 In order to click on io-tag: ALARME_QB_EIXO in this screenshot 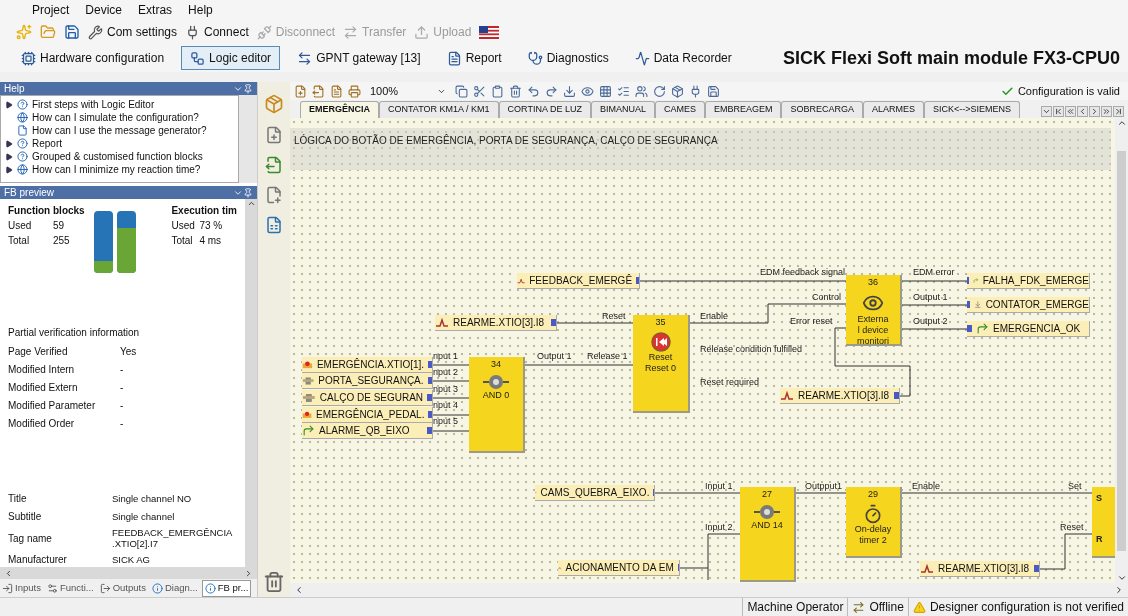, I will do `click(367, 431)`.